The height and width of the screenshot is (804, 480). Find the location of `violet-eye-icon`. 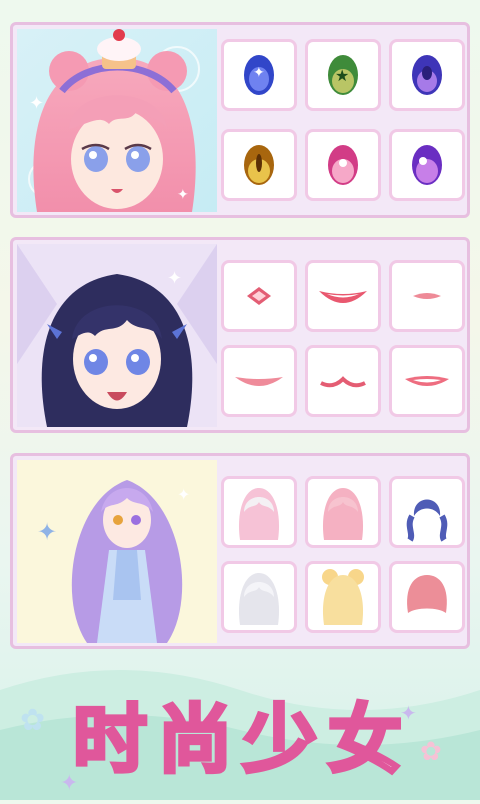

violet-eye-icon is located at coordinates (427, 165).